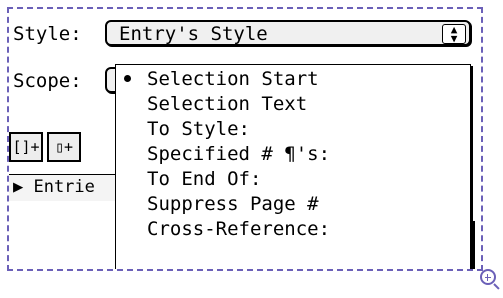  Describe the element at coordinates (54, 187) in the screenshot. I see `entries-tab: ▶ Entrie` at that location.